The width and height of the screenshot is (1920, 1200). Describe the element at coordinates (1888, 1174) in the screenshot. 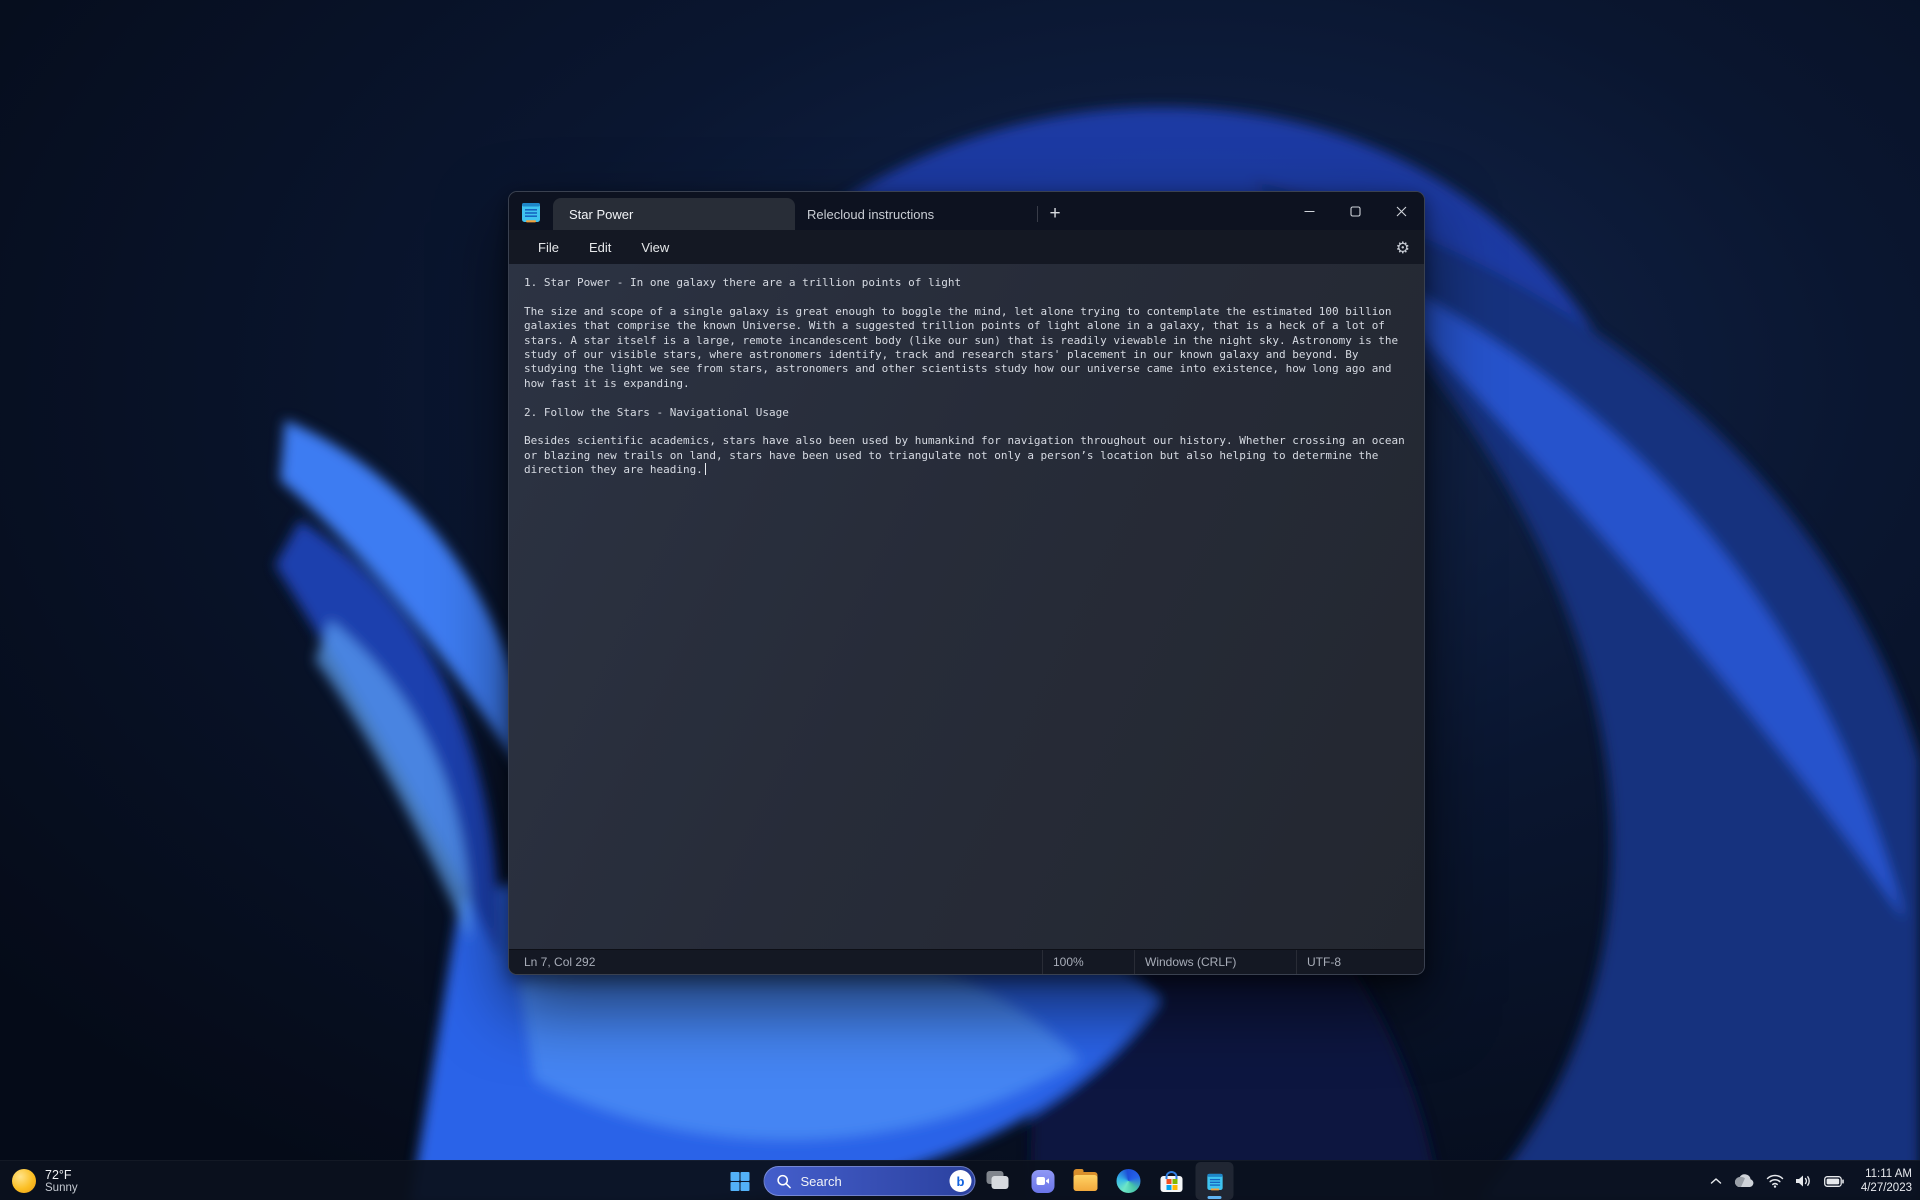

I see `tray-time: 11:11 AM` at that location.